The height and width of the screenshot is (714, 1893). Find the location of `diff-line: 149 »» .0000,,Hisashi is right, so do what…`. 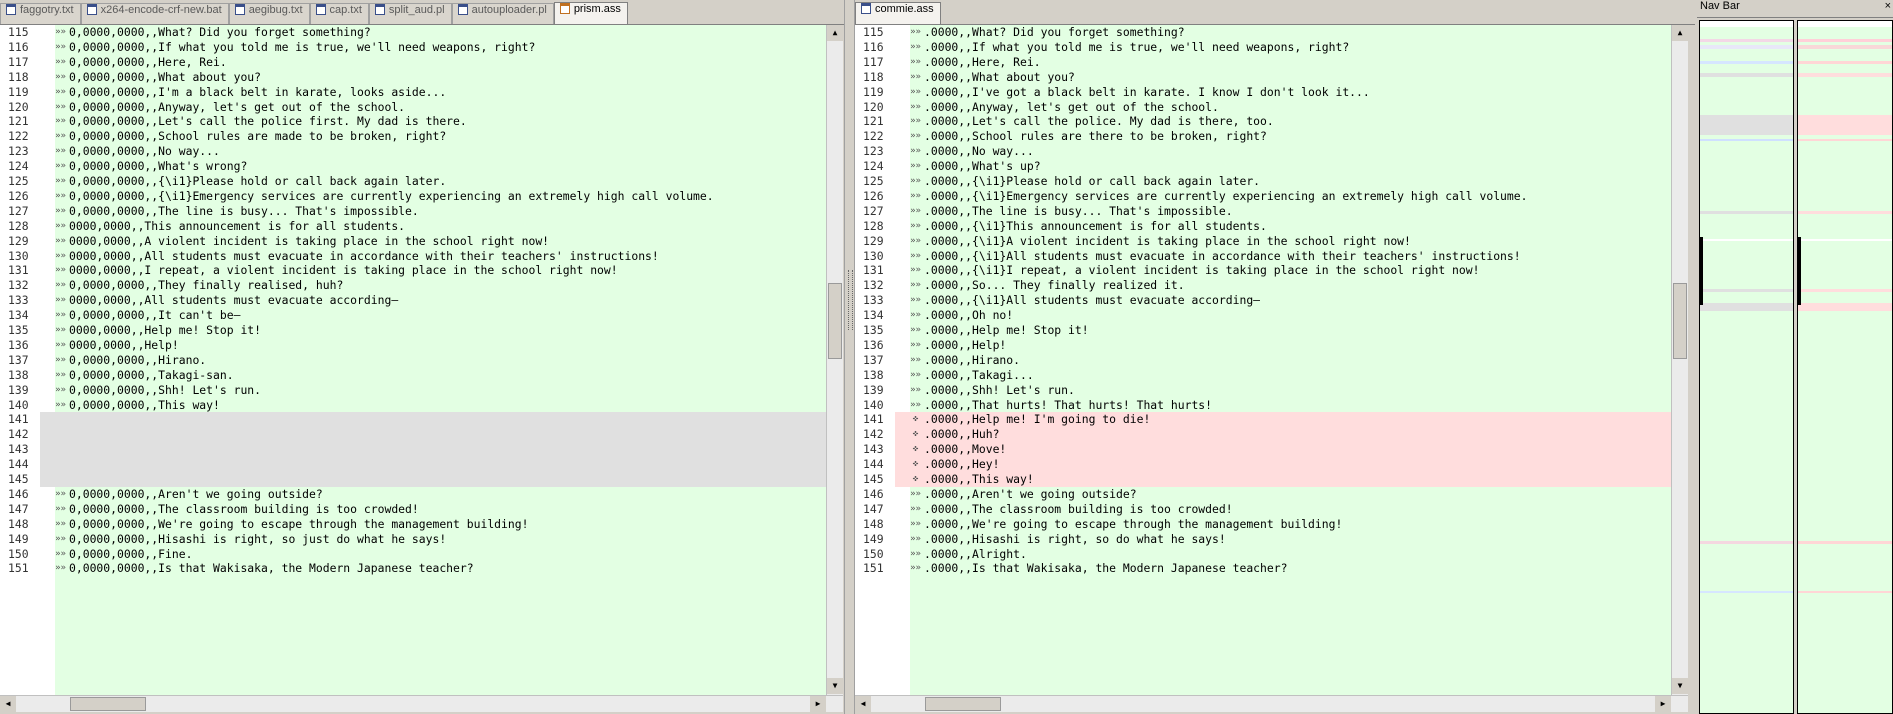

diff-line: 149 »» .0000,,Hisashi is right, so do what… is located at coordinates (1263, 539).